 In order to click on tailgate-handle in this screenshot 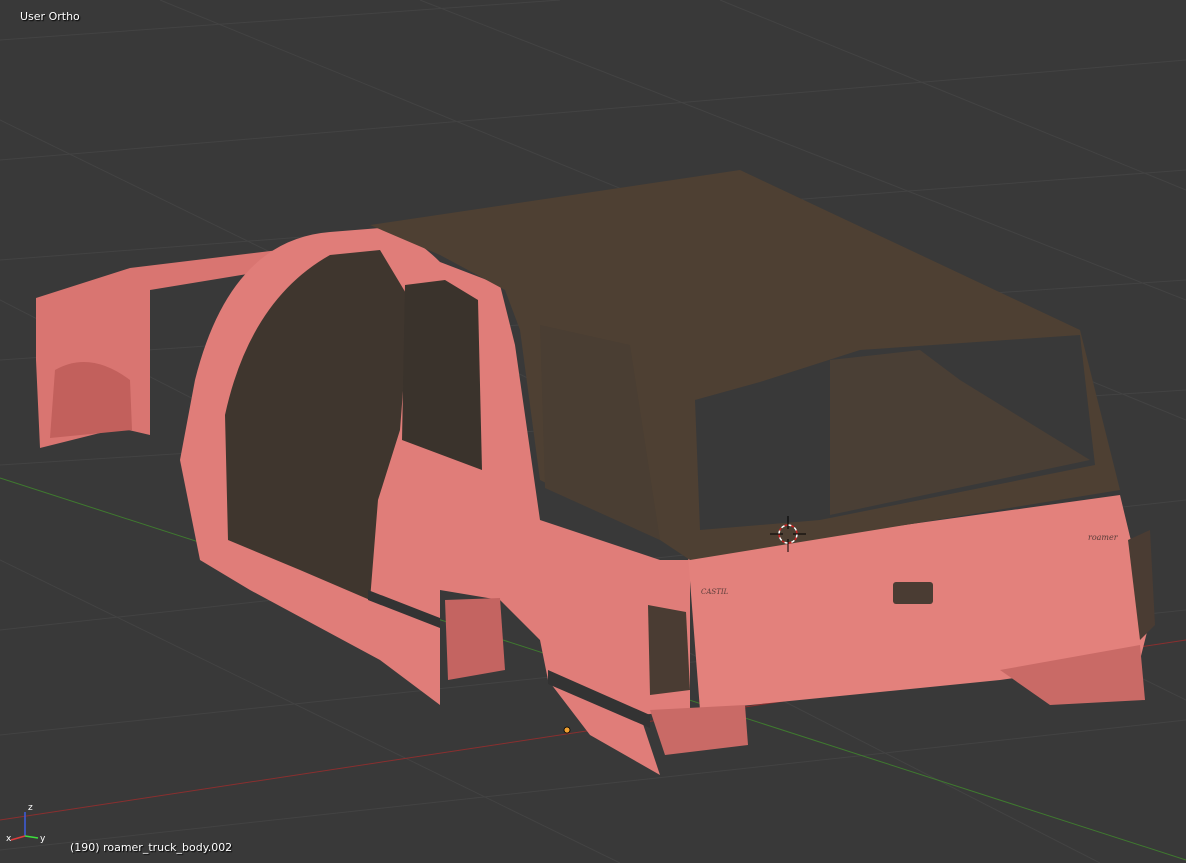, I will do `click(913, 593)`.